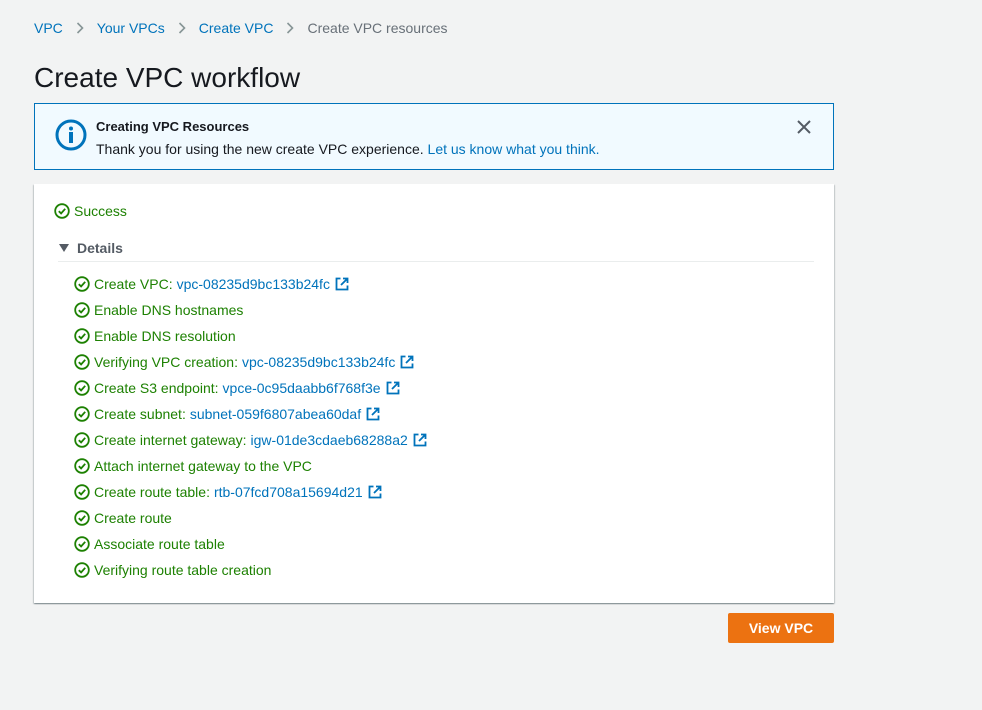  Describe the element at coordinates (236, 28) in the screenshot. I see `breadcrumb-create-vpc: Create VPC` at that location.